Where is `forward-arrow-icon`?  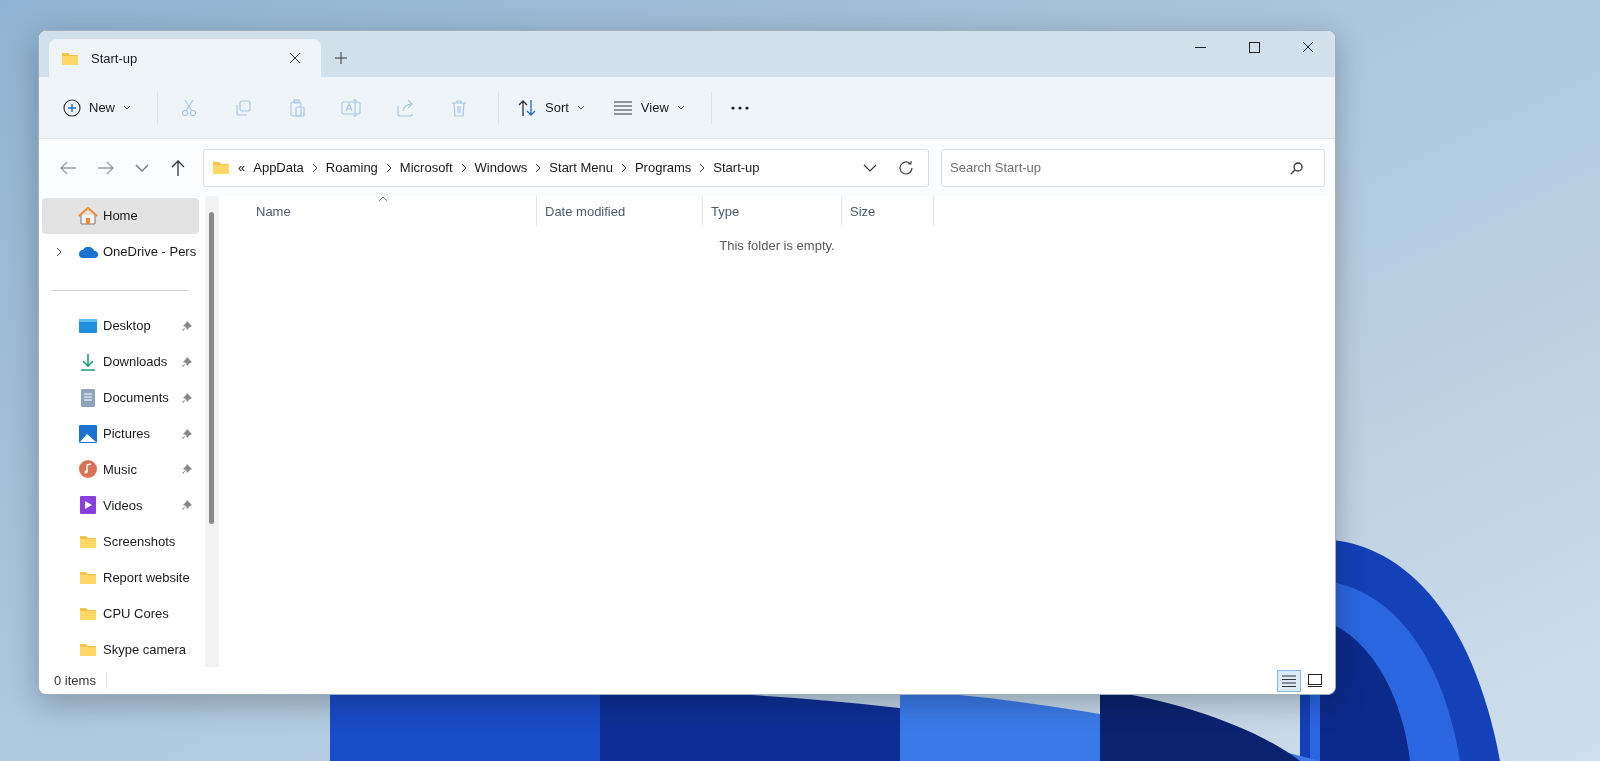 forward-arrow-icon is located at coordinates (106, 167).